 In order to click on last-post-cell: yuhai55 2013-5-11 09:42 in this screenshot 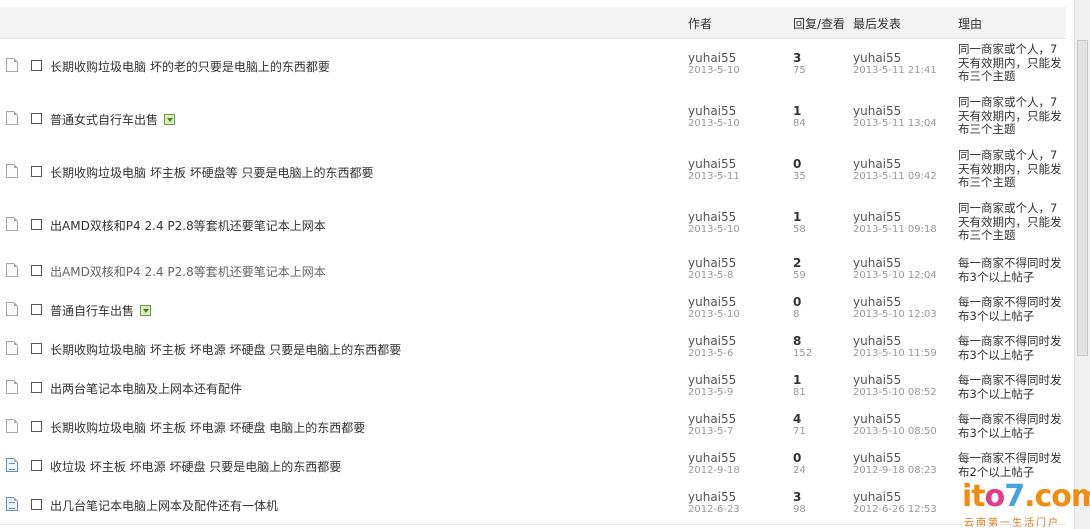, I will do `click(895, 170)`.